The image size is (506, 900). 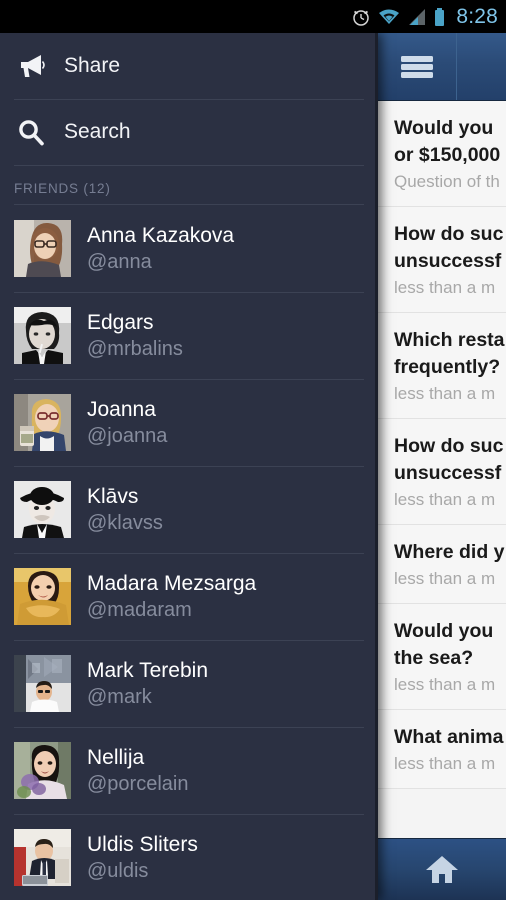 I want to click on list-item: Madara Mezsarga @madaram, so click(x=189, y=596).